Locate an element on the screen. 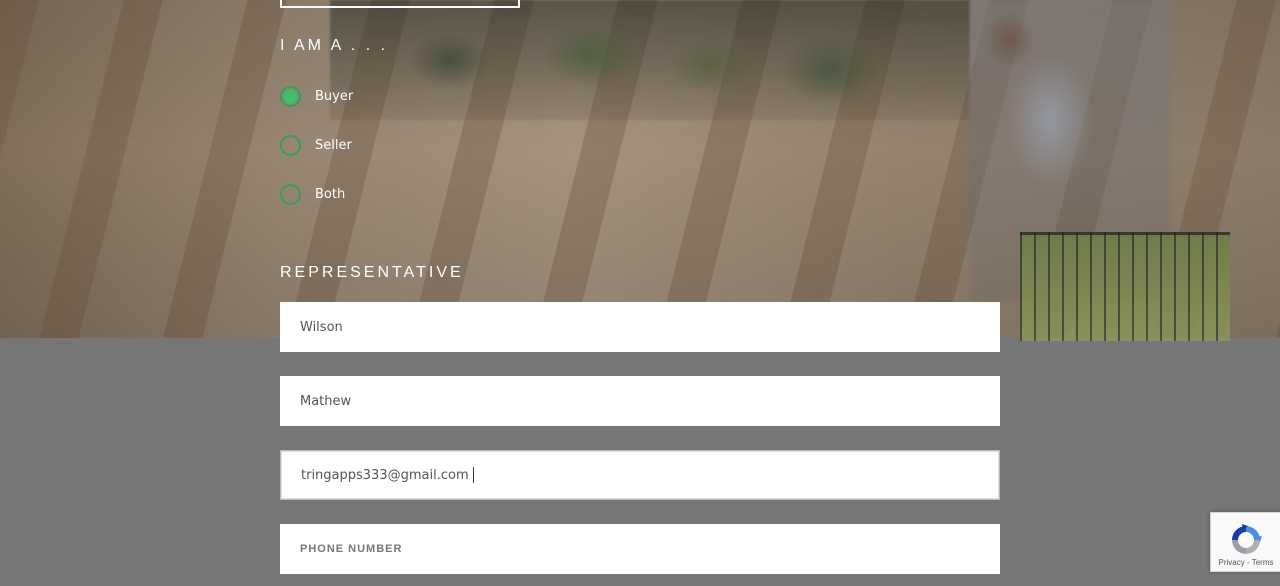 The image size is (1280, 586). role-option-label: Buyer is located at coordinates (334, 96).